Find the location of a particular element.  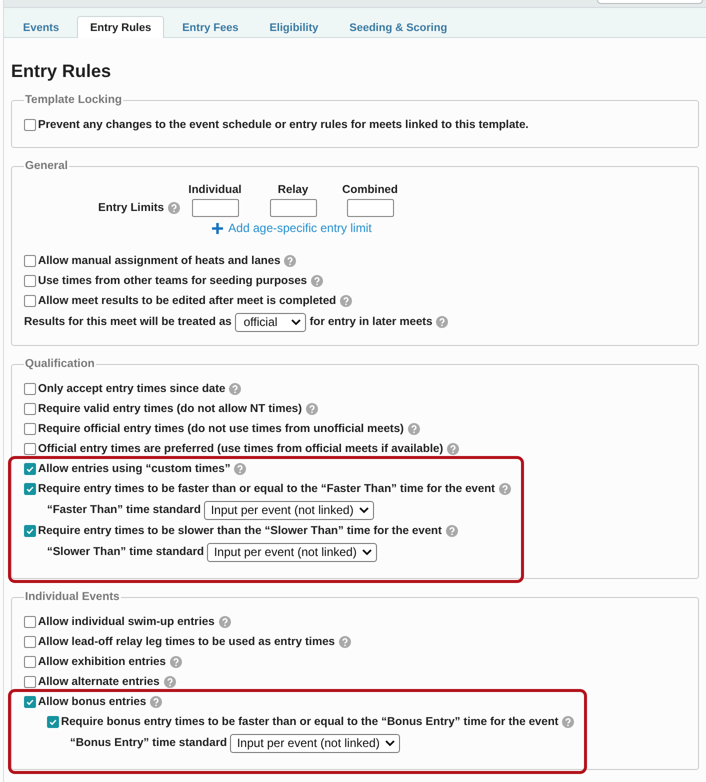

tab: Entry Fees is located at coordinates (210, 27).